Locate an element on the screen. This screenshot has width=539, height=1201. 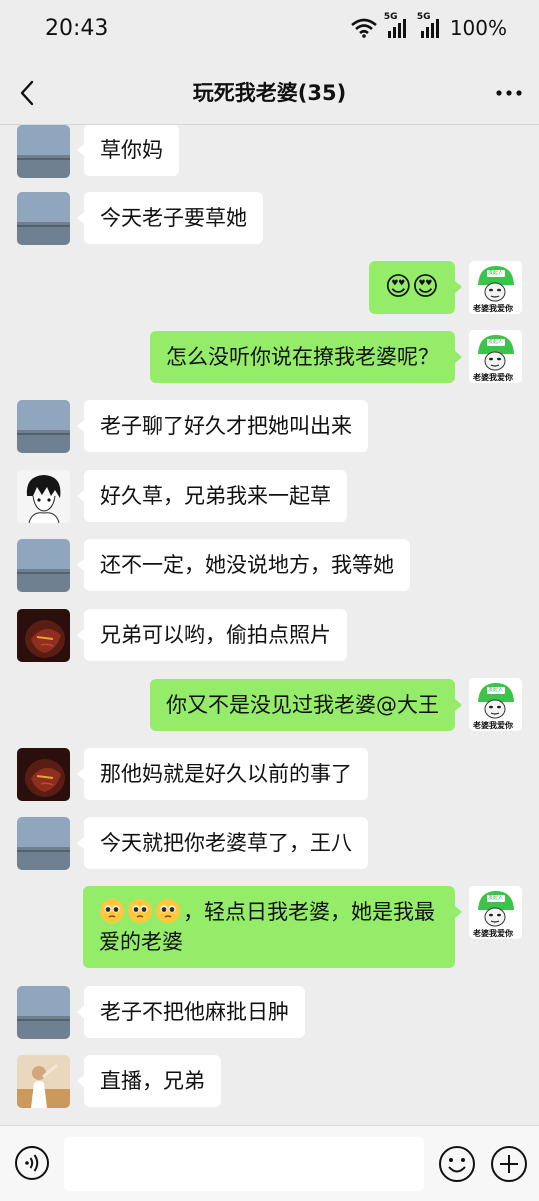
signal-icon-1: 5G is located at coordinates (397, 25).